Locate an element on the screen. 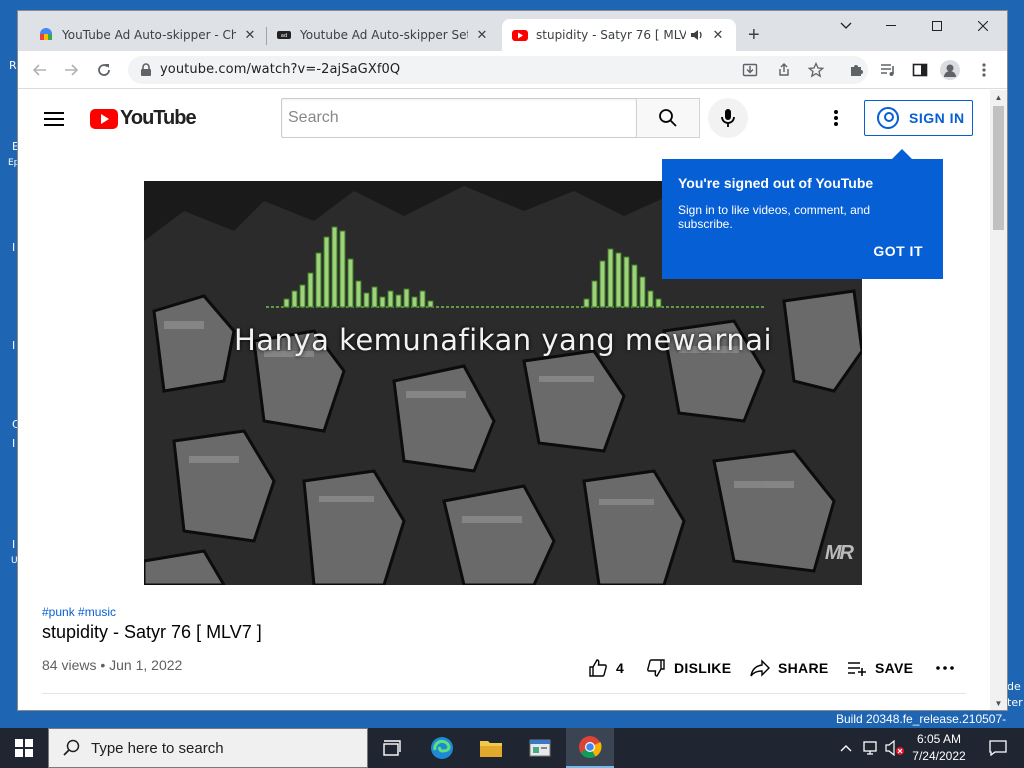 The width and height of the screenshot is (1024, 768). desktop-icon-label: ter is located at coordinates (1015, 702).